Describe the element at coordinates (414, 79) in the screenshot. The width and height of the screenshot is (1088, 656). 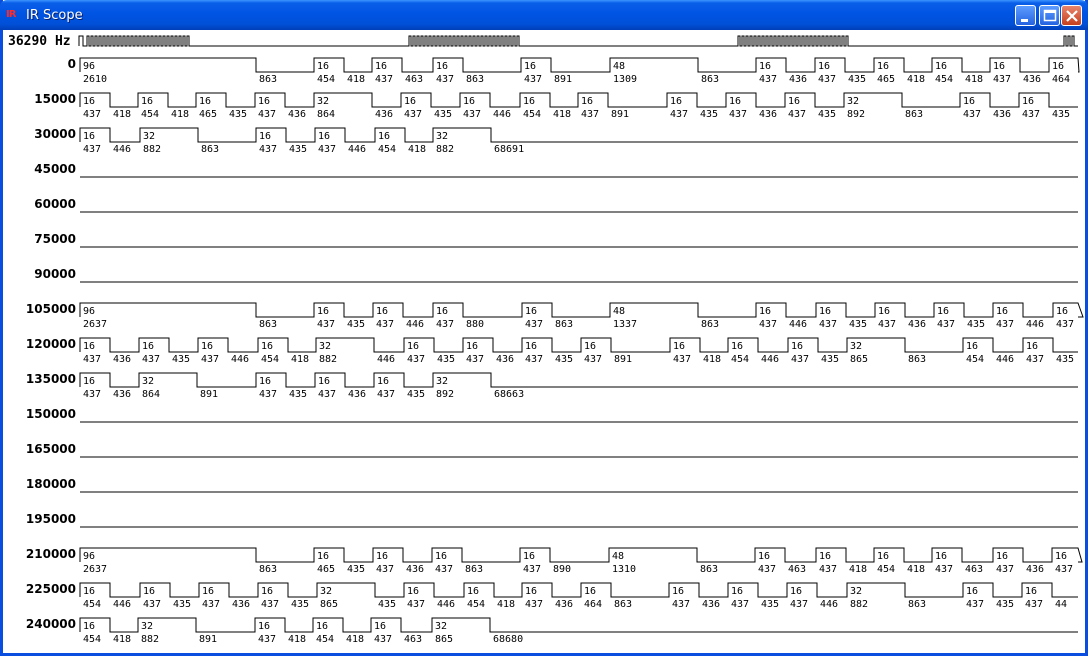
I see `gap-duration: 463` at that location.